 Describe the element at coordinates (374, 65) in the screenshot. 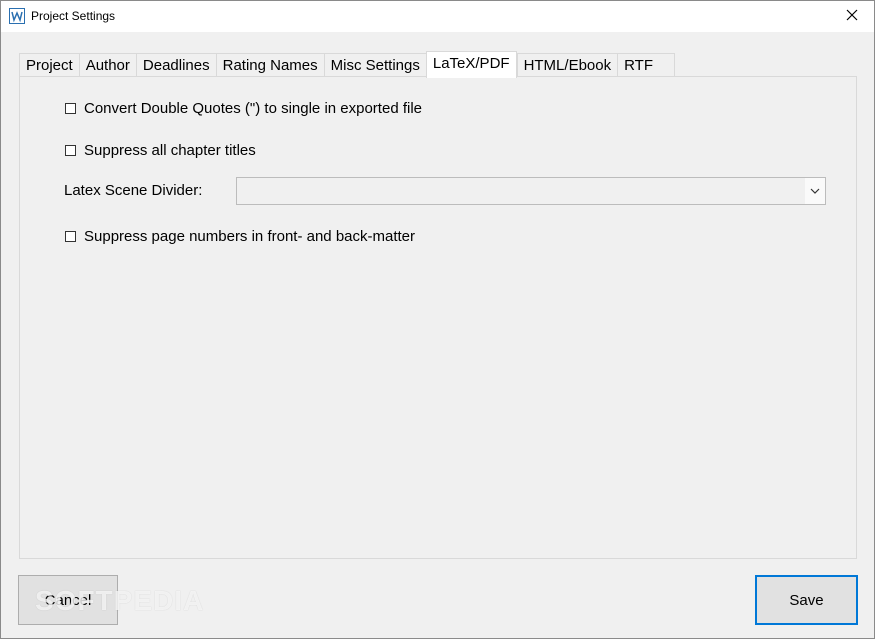

I see `tab-misc-settings: Misc Settings` at that location.